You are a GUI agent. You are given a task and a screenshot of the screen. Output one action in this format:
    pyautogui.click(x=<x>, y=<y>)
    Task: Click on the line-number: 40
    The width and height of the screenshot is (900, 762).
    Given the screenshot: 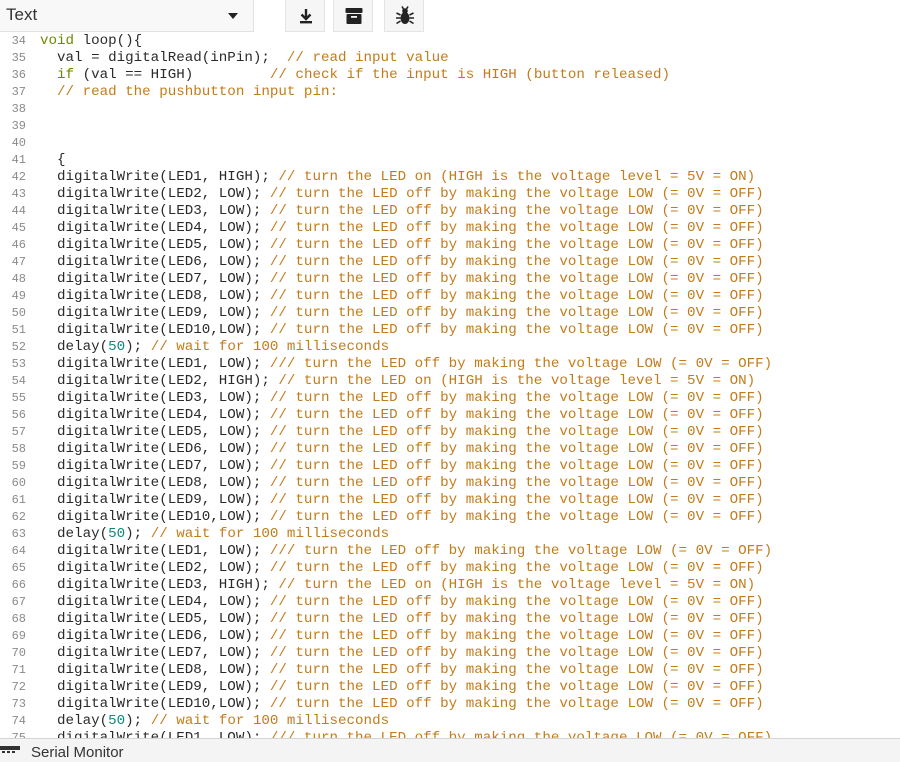 What is the action you would take?
    pyautogui.click(x=18, y=143)
    